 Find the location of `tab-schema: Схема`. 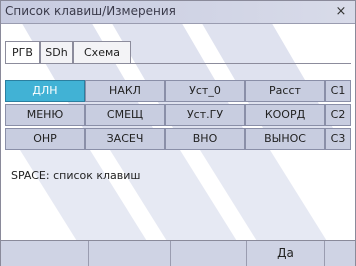

tab-schema: Схема is located at coordinates (102, 52).